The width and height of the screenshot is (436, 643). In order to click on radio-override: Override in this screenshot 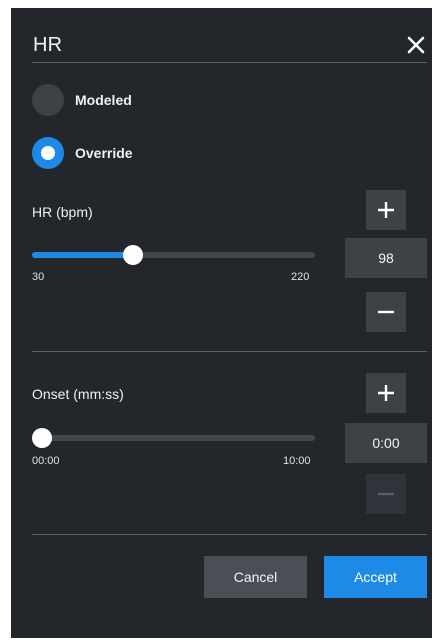, I will do `click(82, 153)`.